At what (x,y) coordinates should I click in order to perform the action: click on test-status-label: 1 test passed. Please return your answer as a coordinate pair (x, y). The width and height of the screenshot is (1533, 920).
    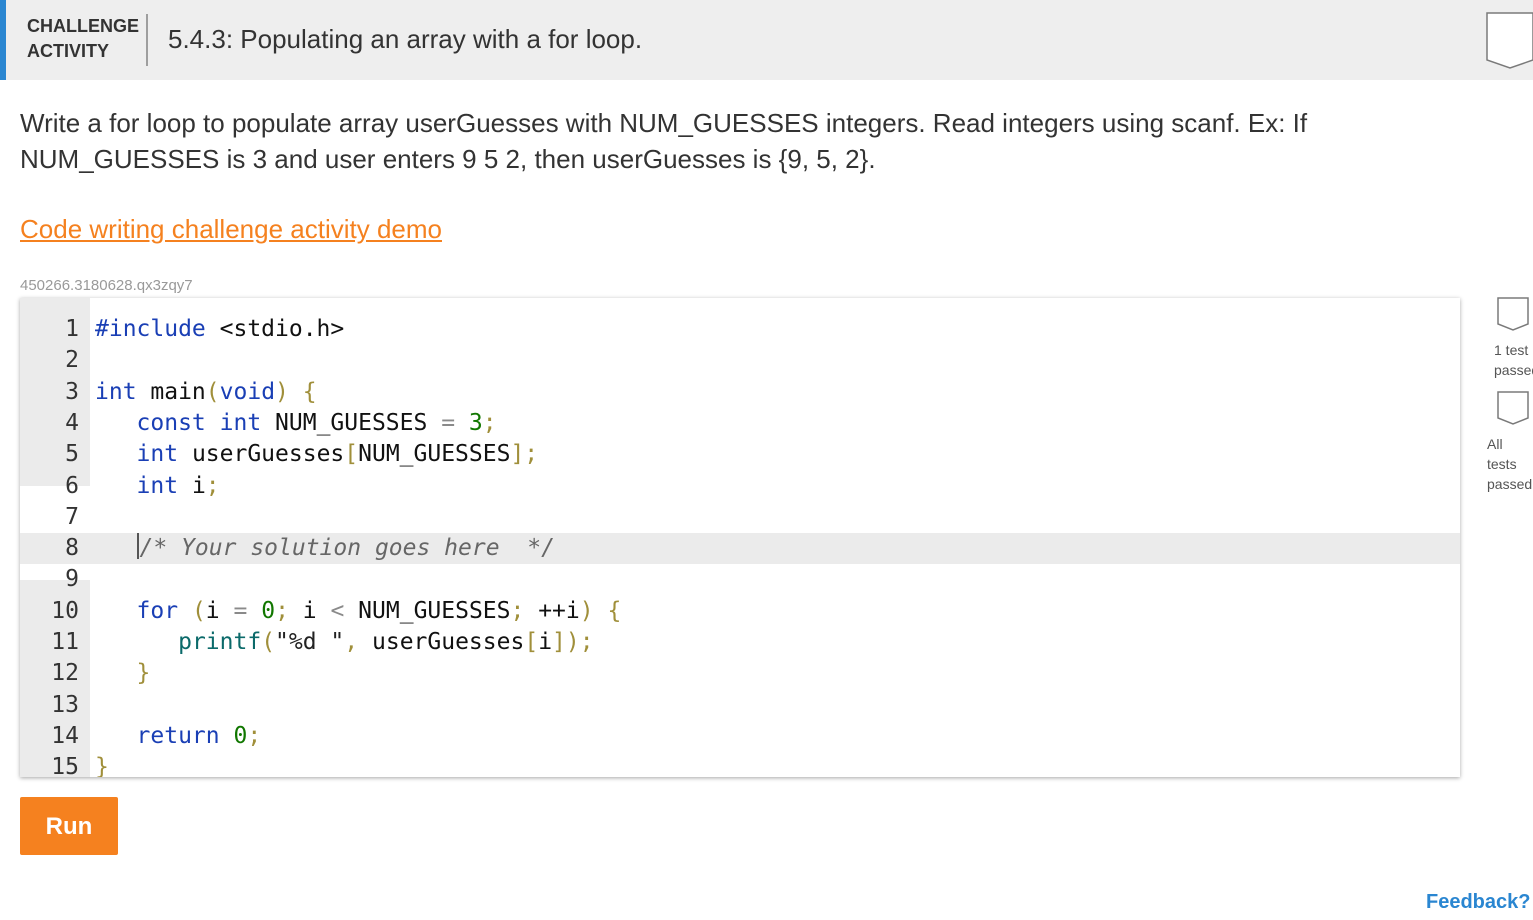
    Looking at the image, I should click on (1513, 360).